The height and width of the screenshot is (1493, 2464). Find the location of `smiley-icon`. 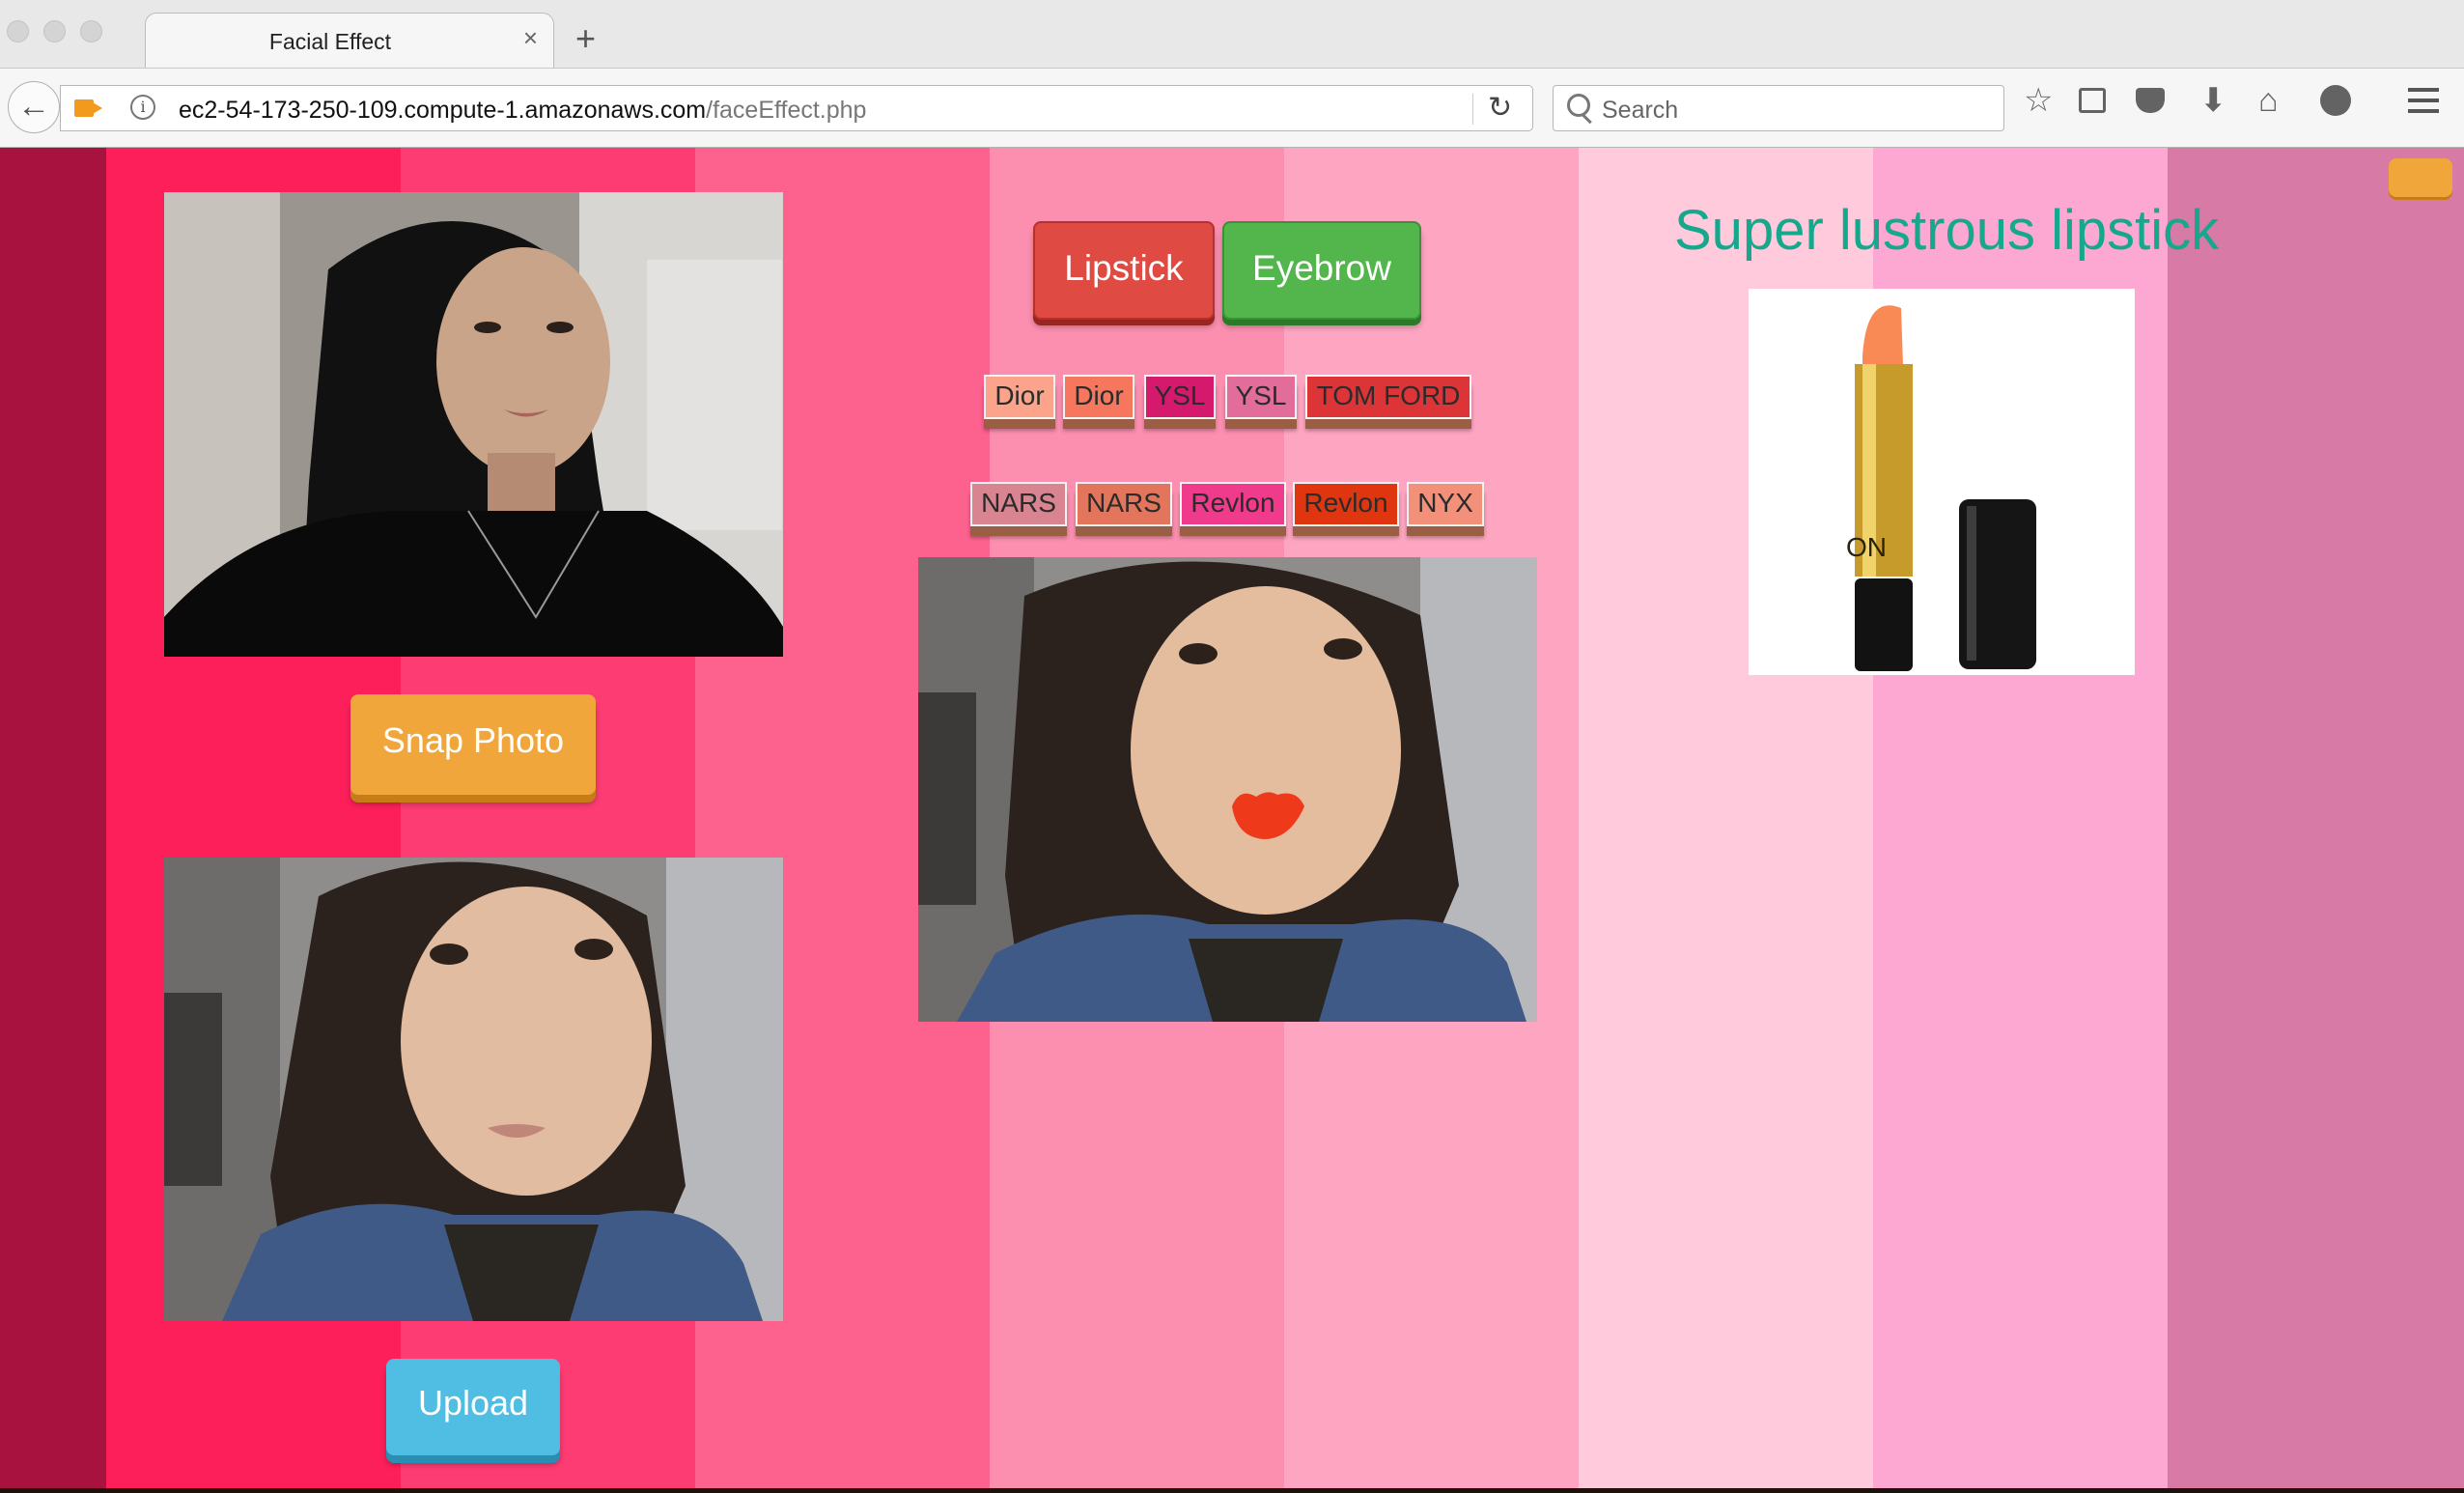

smiley-icon is located at coordinates (2336, 100).